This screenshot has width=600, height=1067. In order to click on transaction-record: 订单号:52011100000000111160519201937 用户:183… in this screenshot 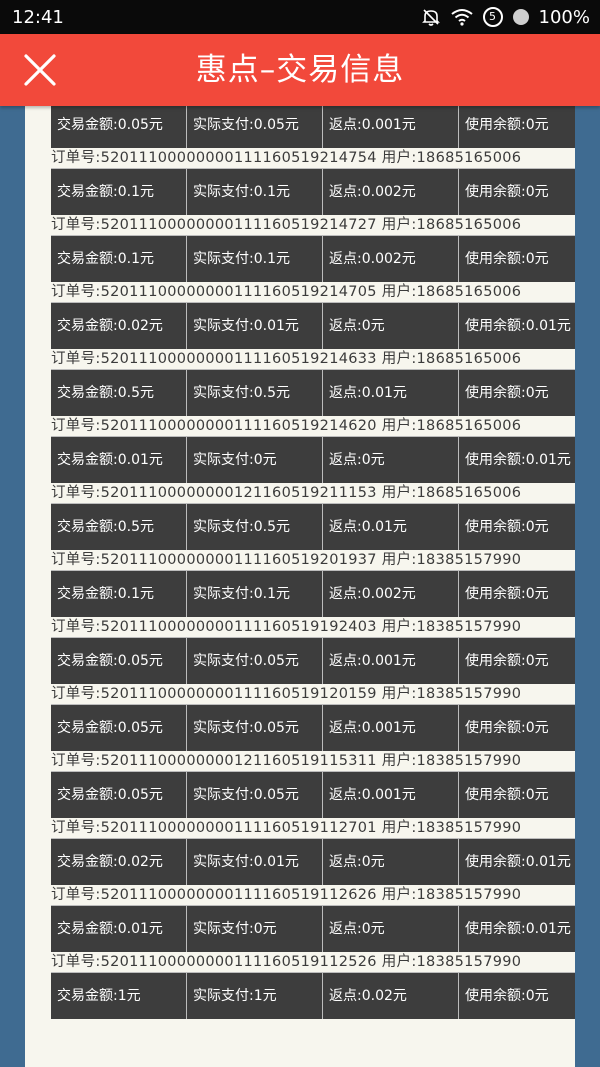, I will do `click(313, 583)`.